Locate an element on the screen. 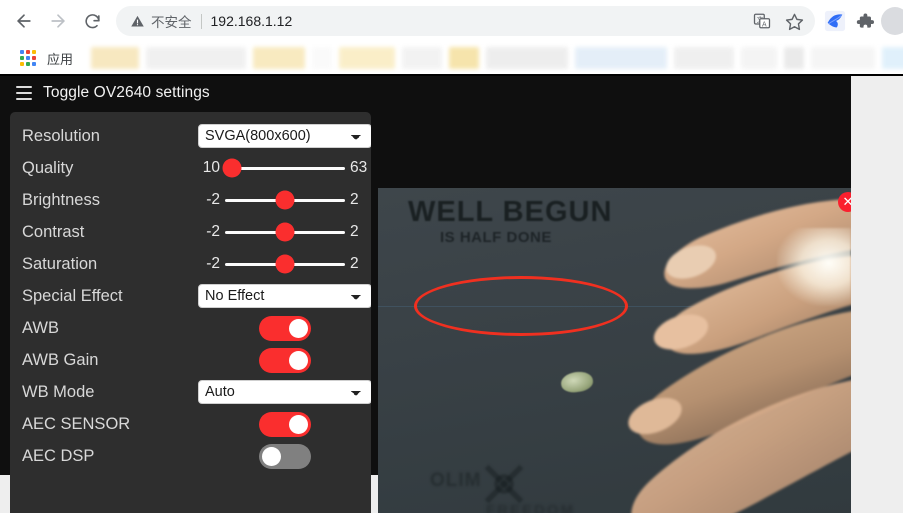  setting-slider: 10 63 is located at coordinates (284, 168).